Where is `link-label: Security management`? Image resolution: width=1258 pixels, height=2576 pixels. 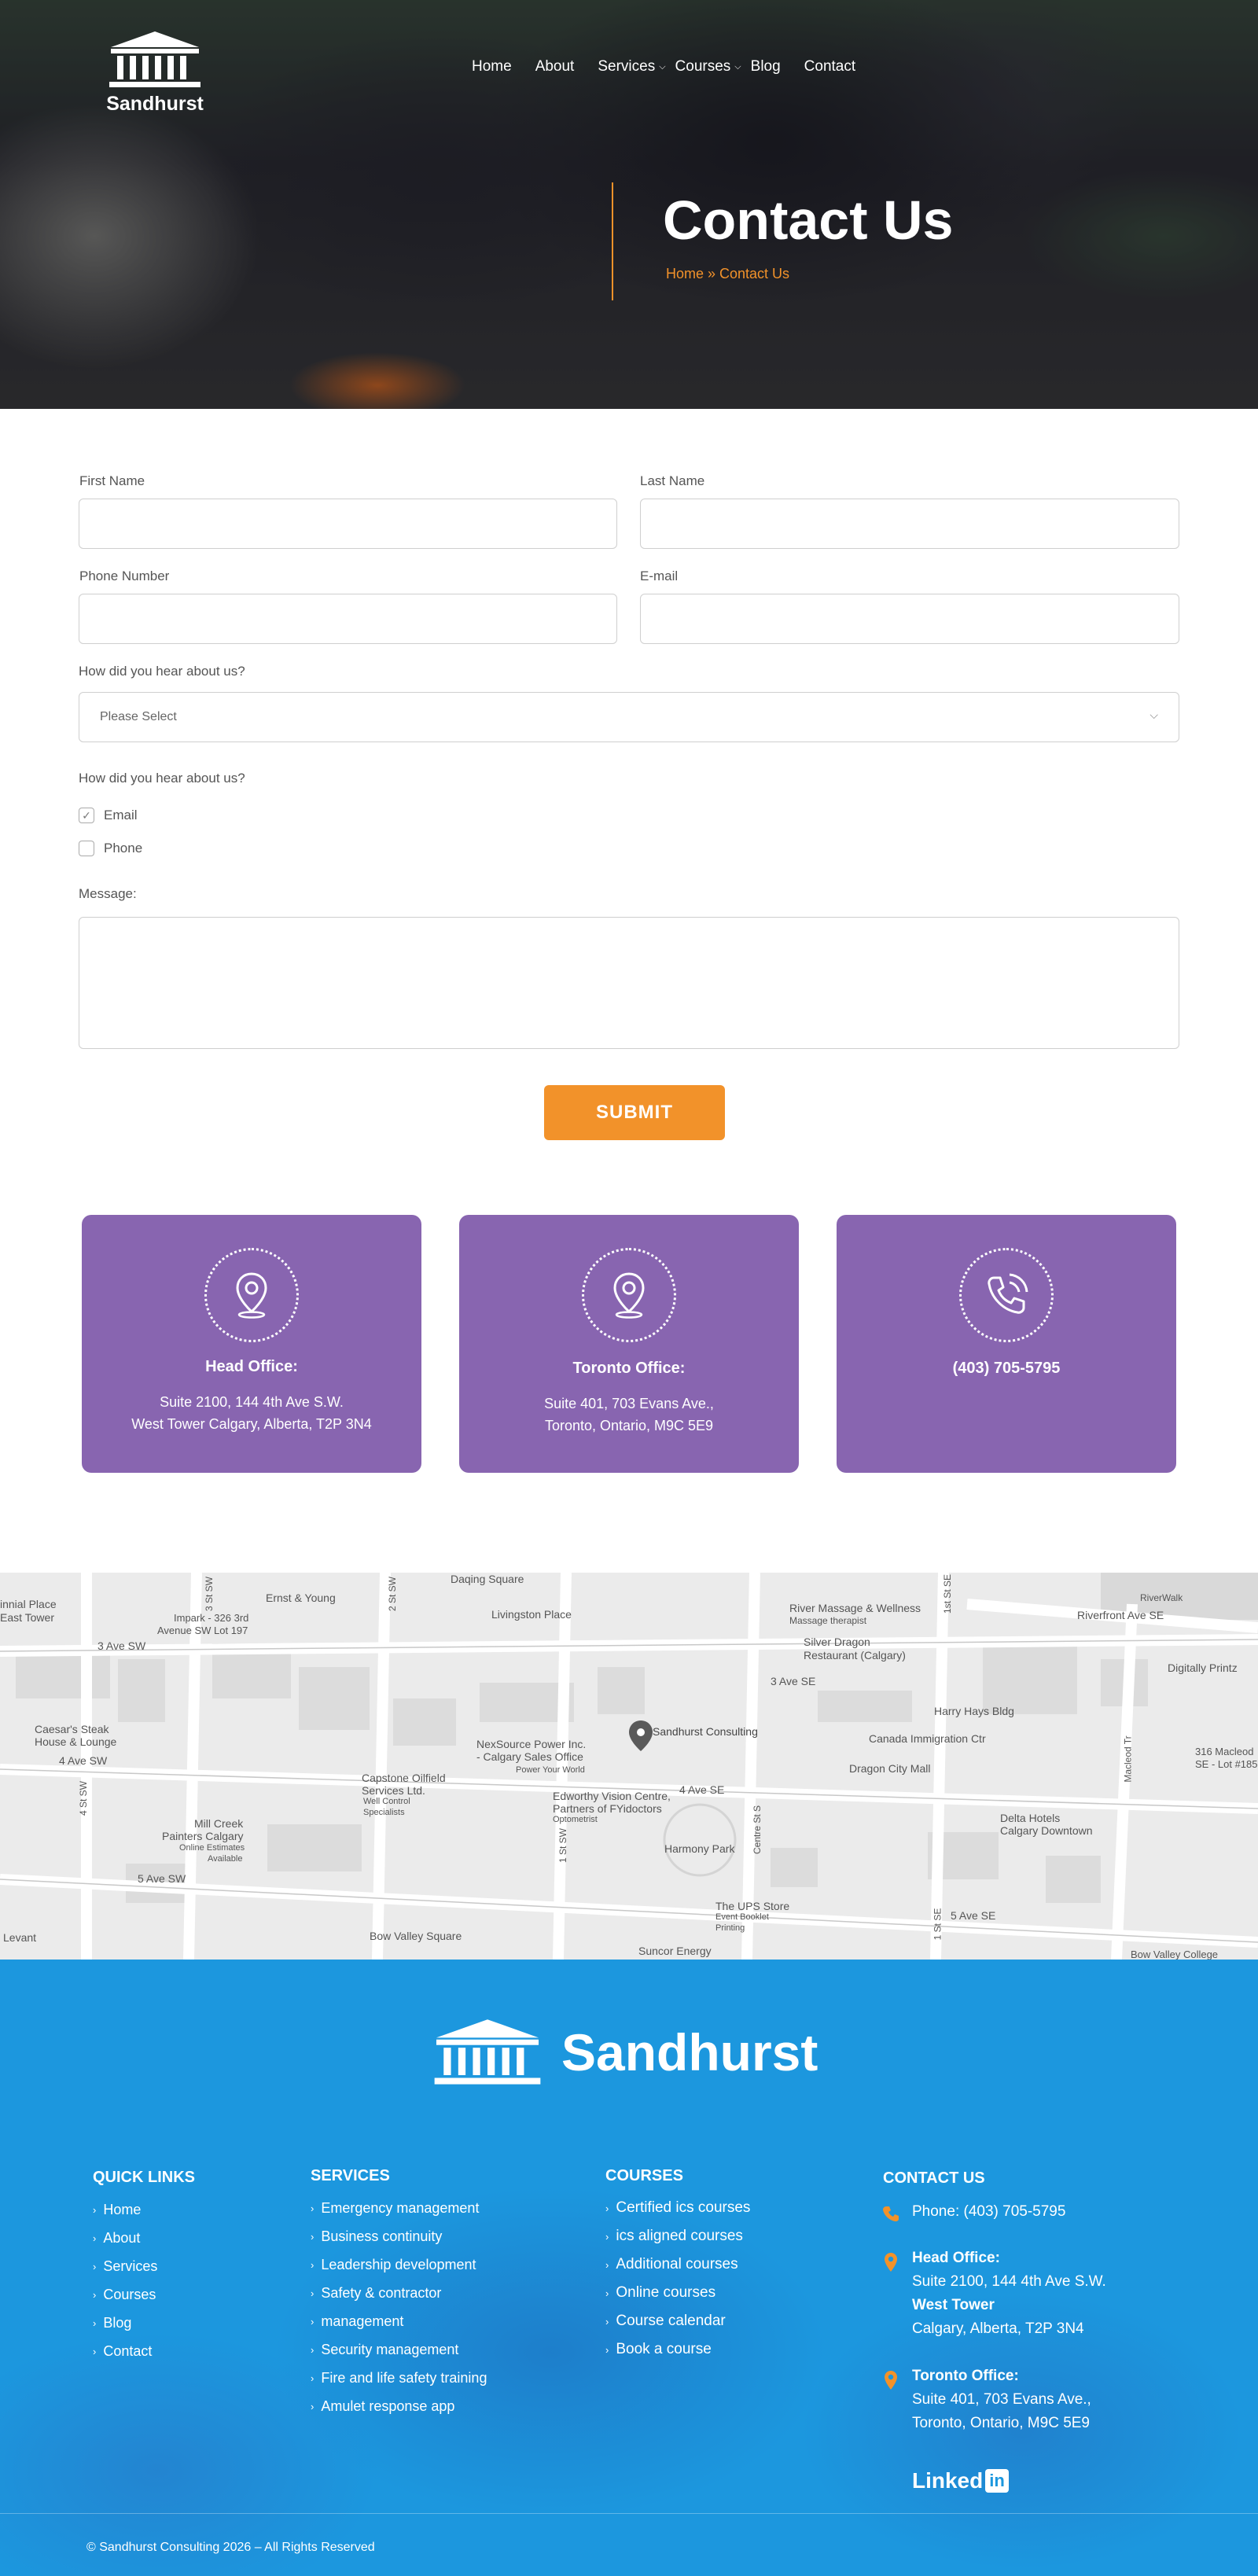 link-label: Security management is located at coordinates (390, 2349).